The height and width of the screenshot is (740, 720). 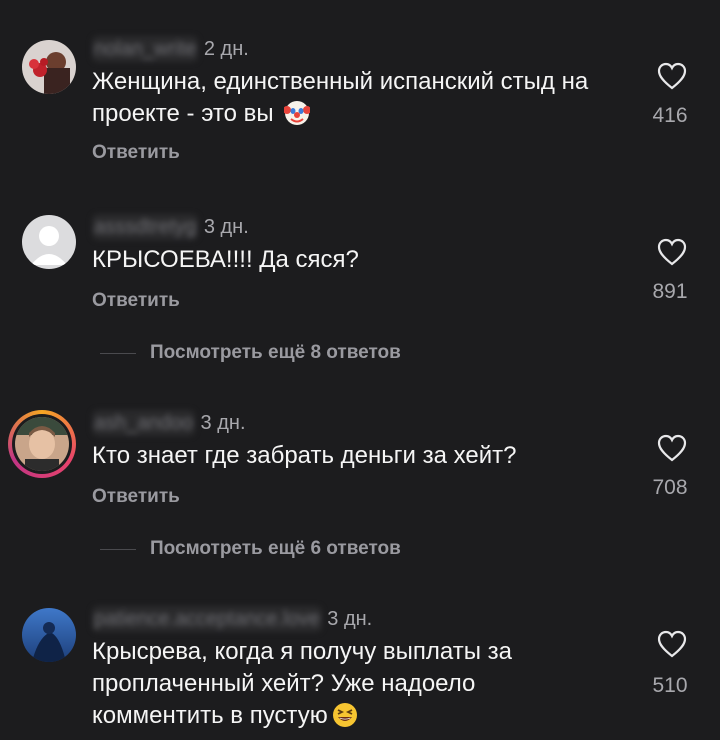 I want to click on view-more-replies-label: Посмотреть ещё 8 ответов, so click(x=275, y=352).